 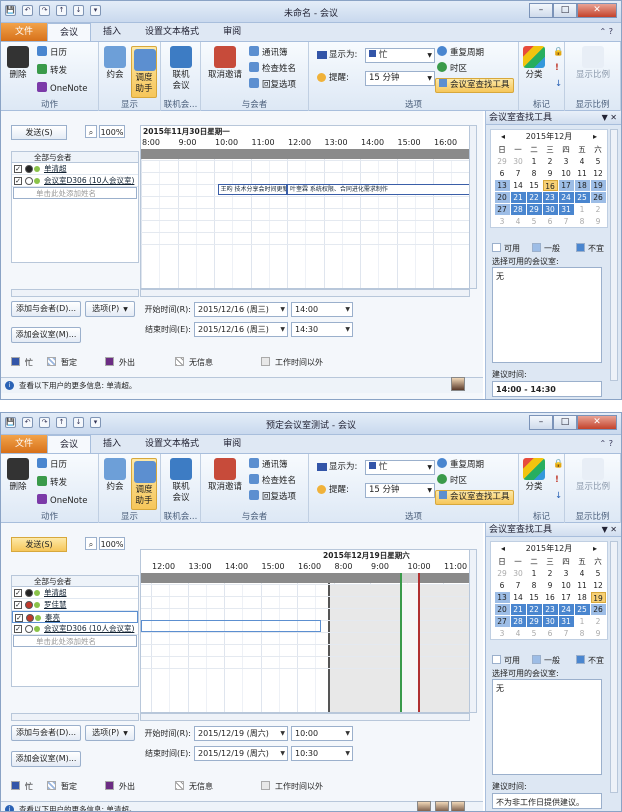 I want to click on reminder-select: 15 分钟 ▼, so click(x=400, y=78).